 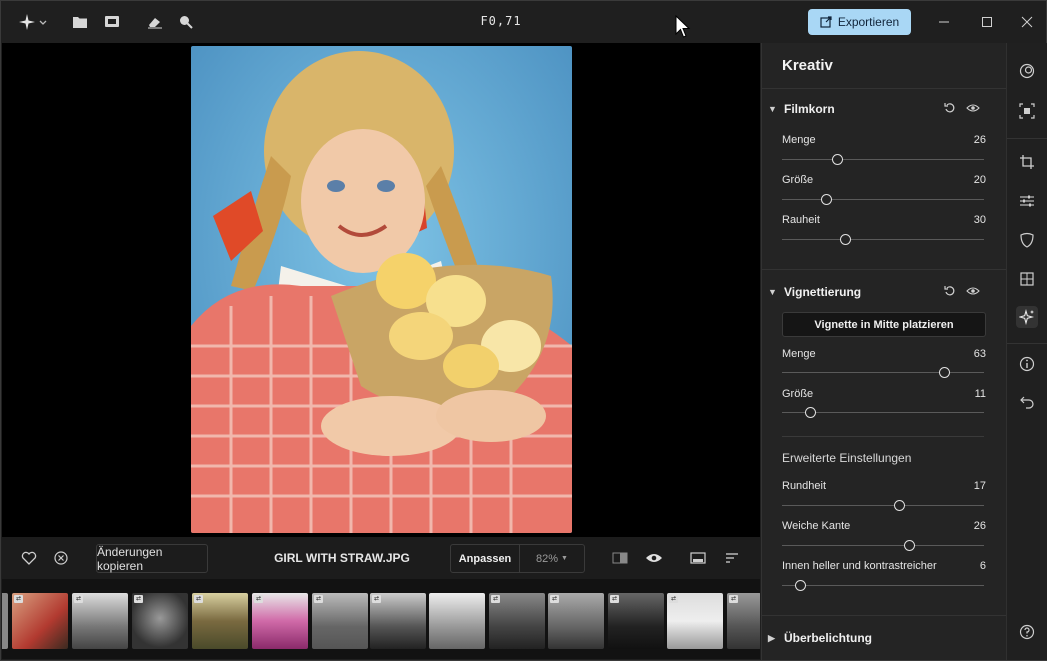 What do you see at coordinates (152, 558) in the screenshot?
I see `copy-changes-button: Änderungen kopieren` at bounding box center [152, 558].